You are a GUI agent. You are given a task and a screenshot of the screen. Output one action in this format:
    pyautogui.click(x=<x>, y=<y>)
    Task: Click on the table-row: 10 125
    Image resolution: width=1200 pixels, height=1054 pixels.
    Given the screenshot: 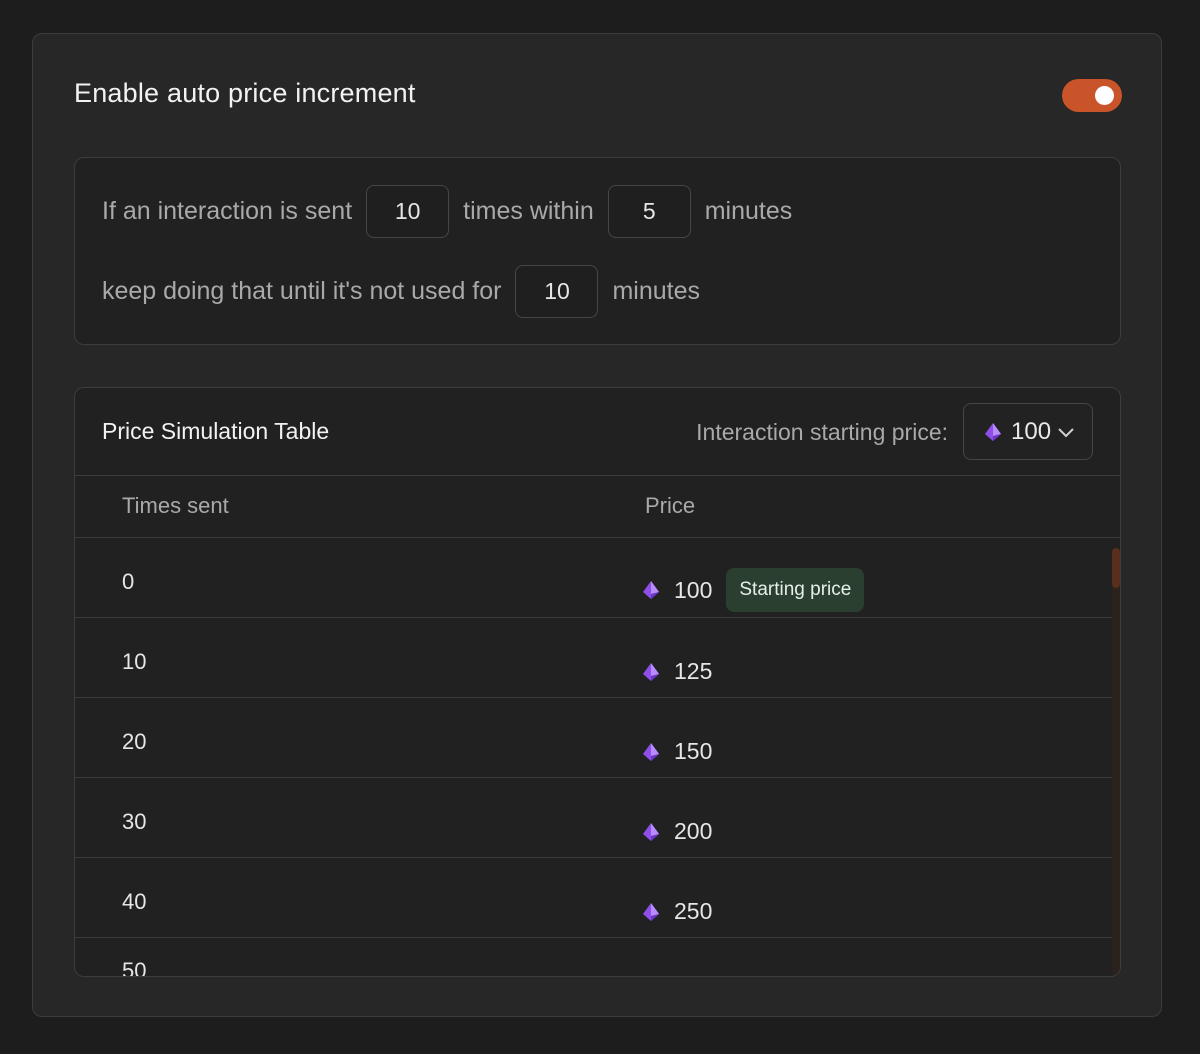 What is the action you would take?
    pyautogui.click(x=593, y=658)
    